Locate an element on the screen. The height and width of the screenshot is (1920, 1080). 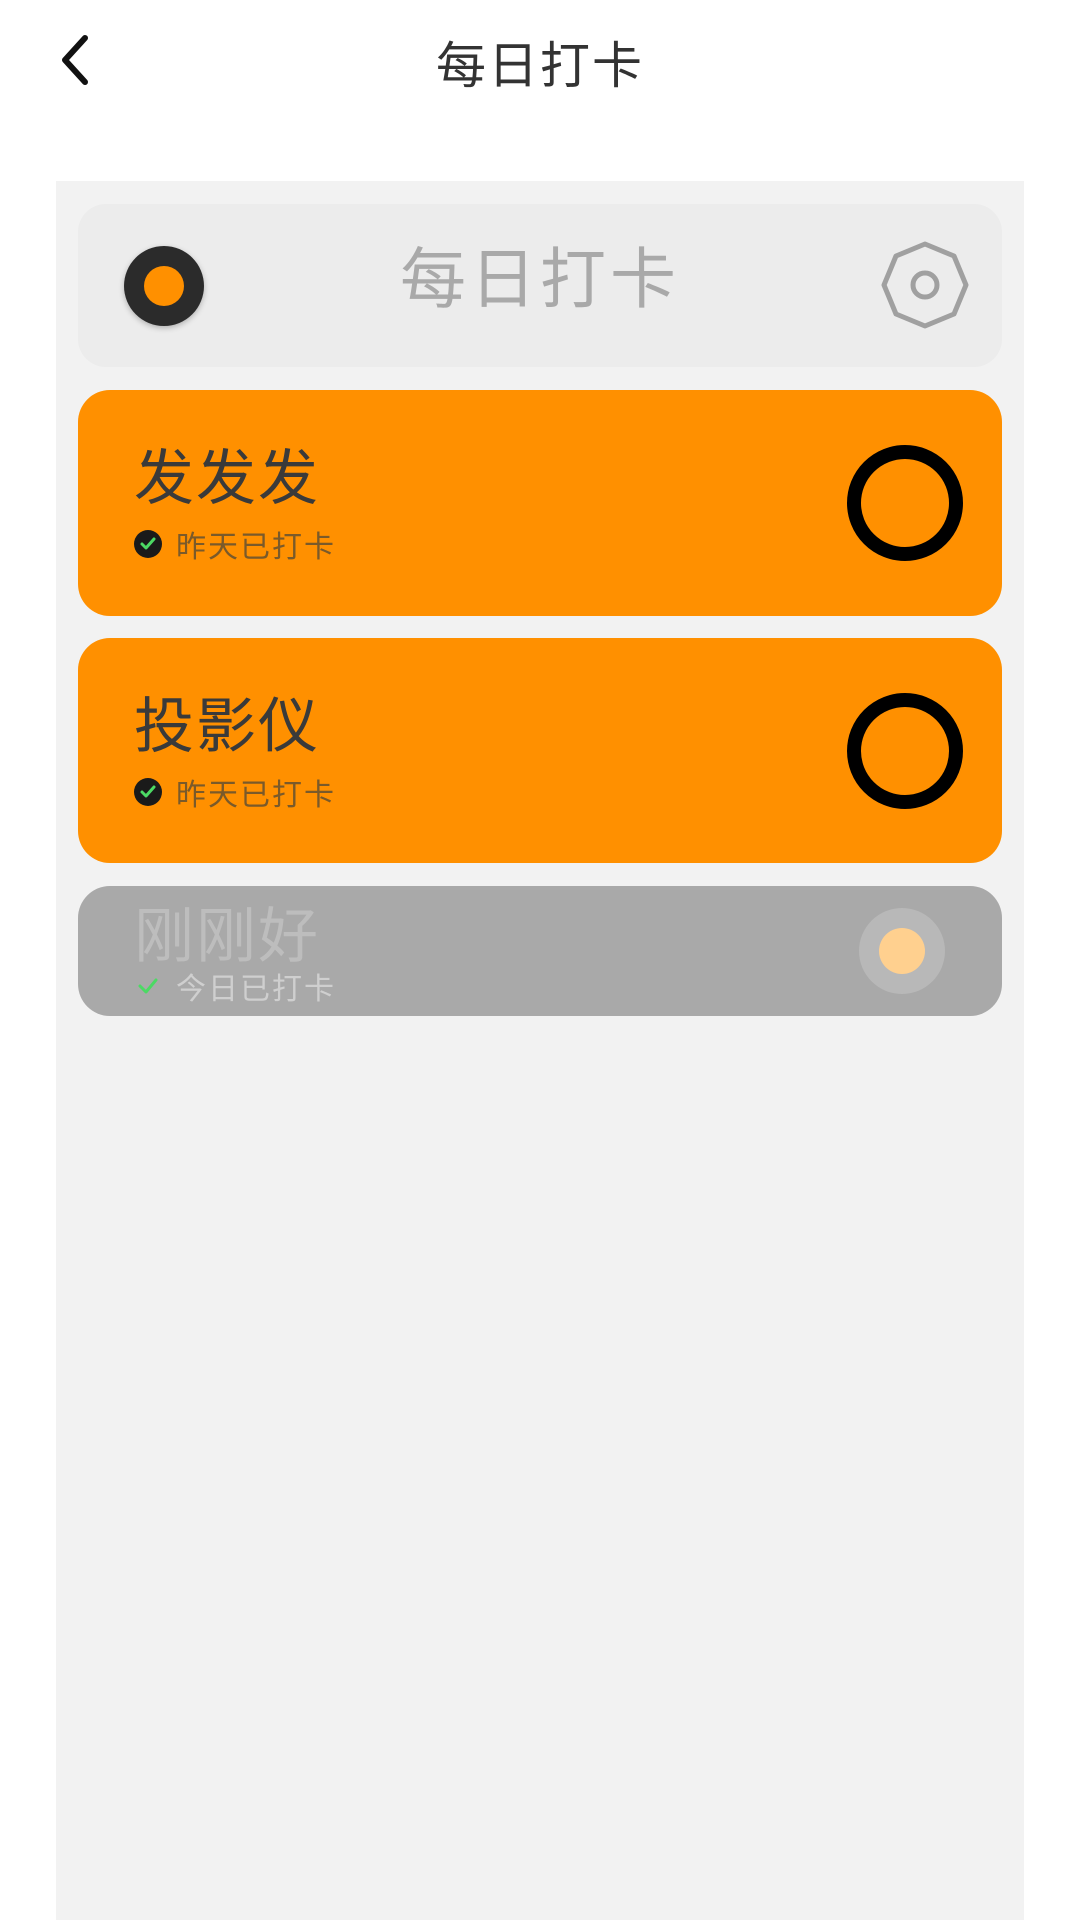
page-title: 每日打卡 is located at coordinates (540, 66).